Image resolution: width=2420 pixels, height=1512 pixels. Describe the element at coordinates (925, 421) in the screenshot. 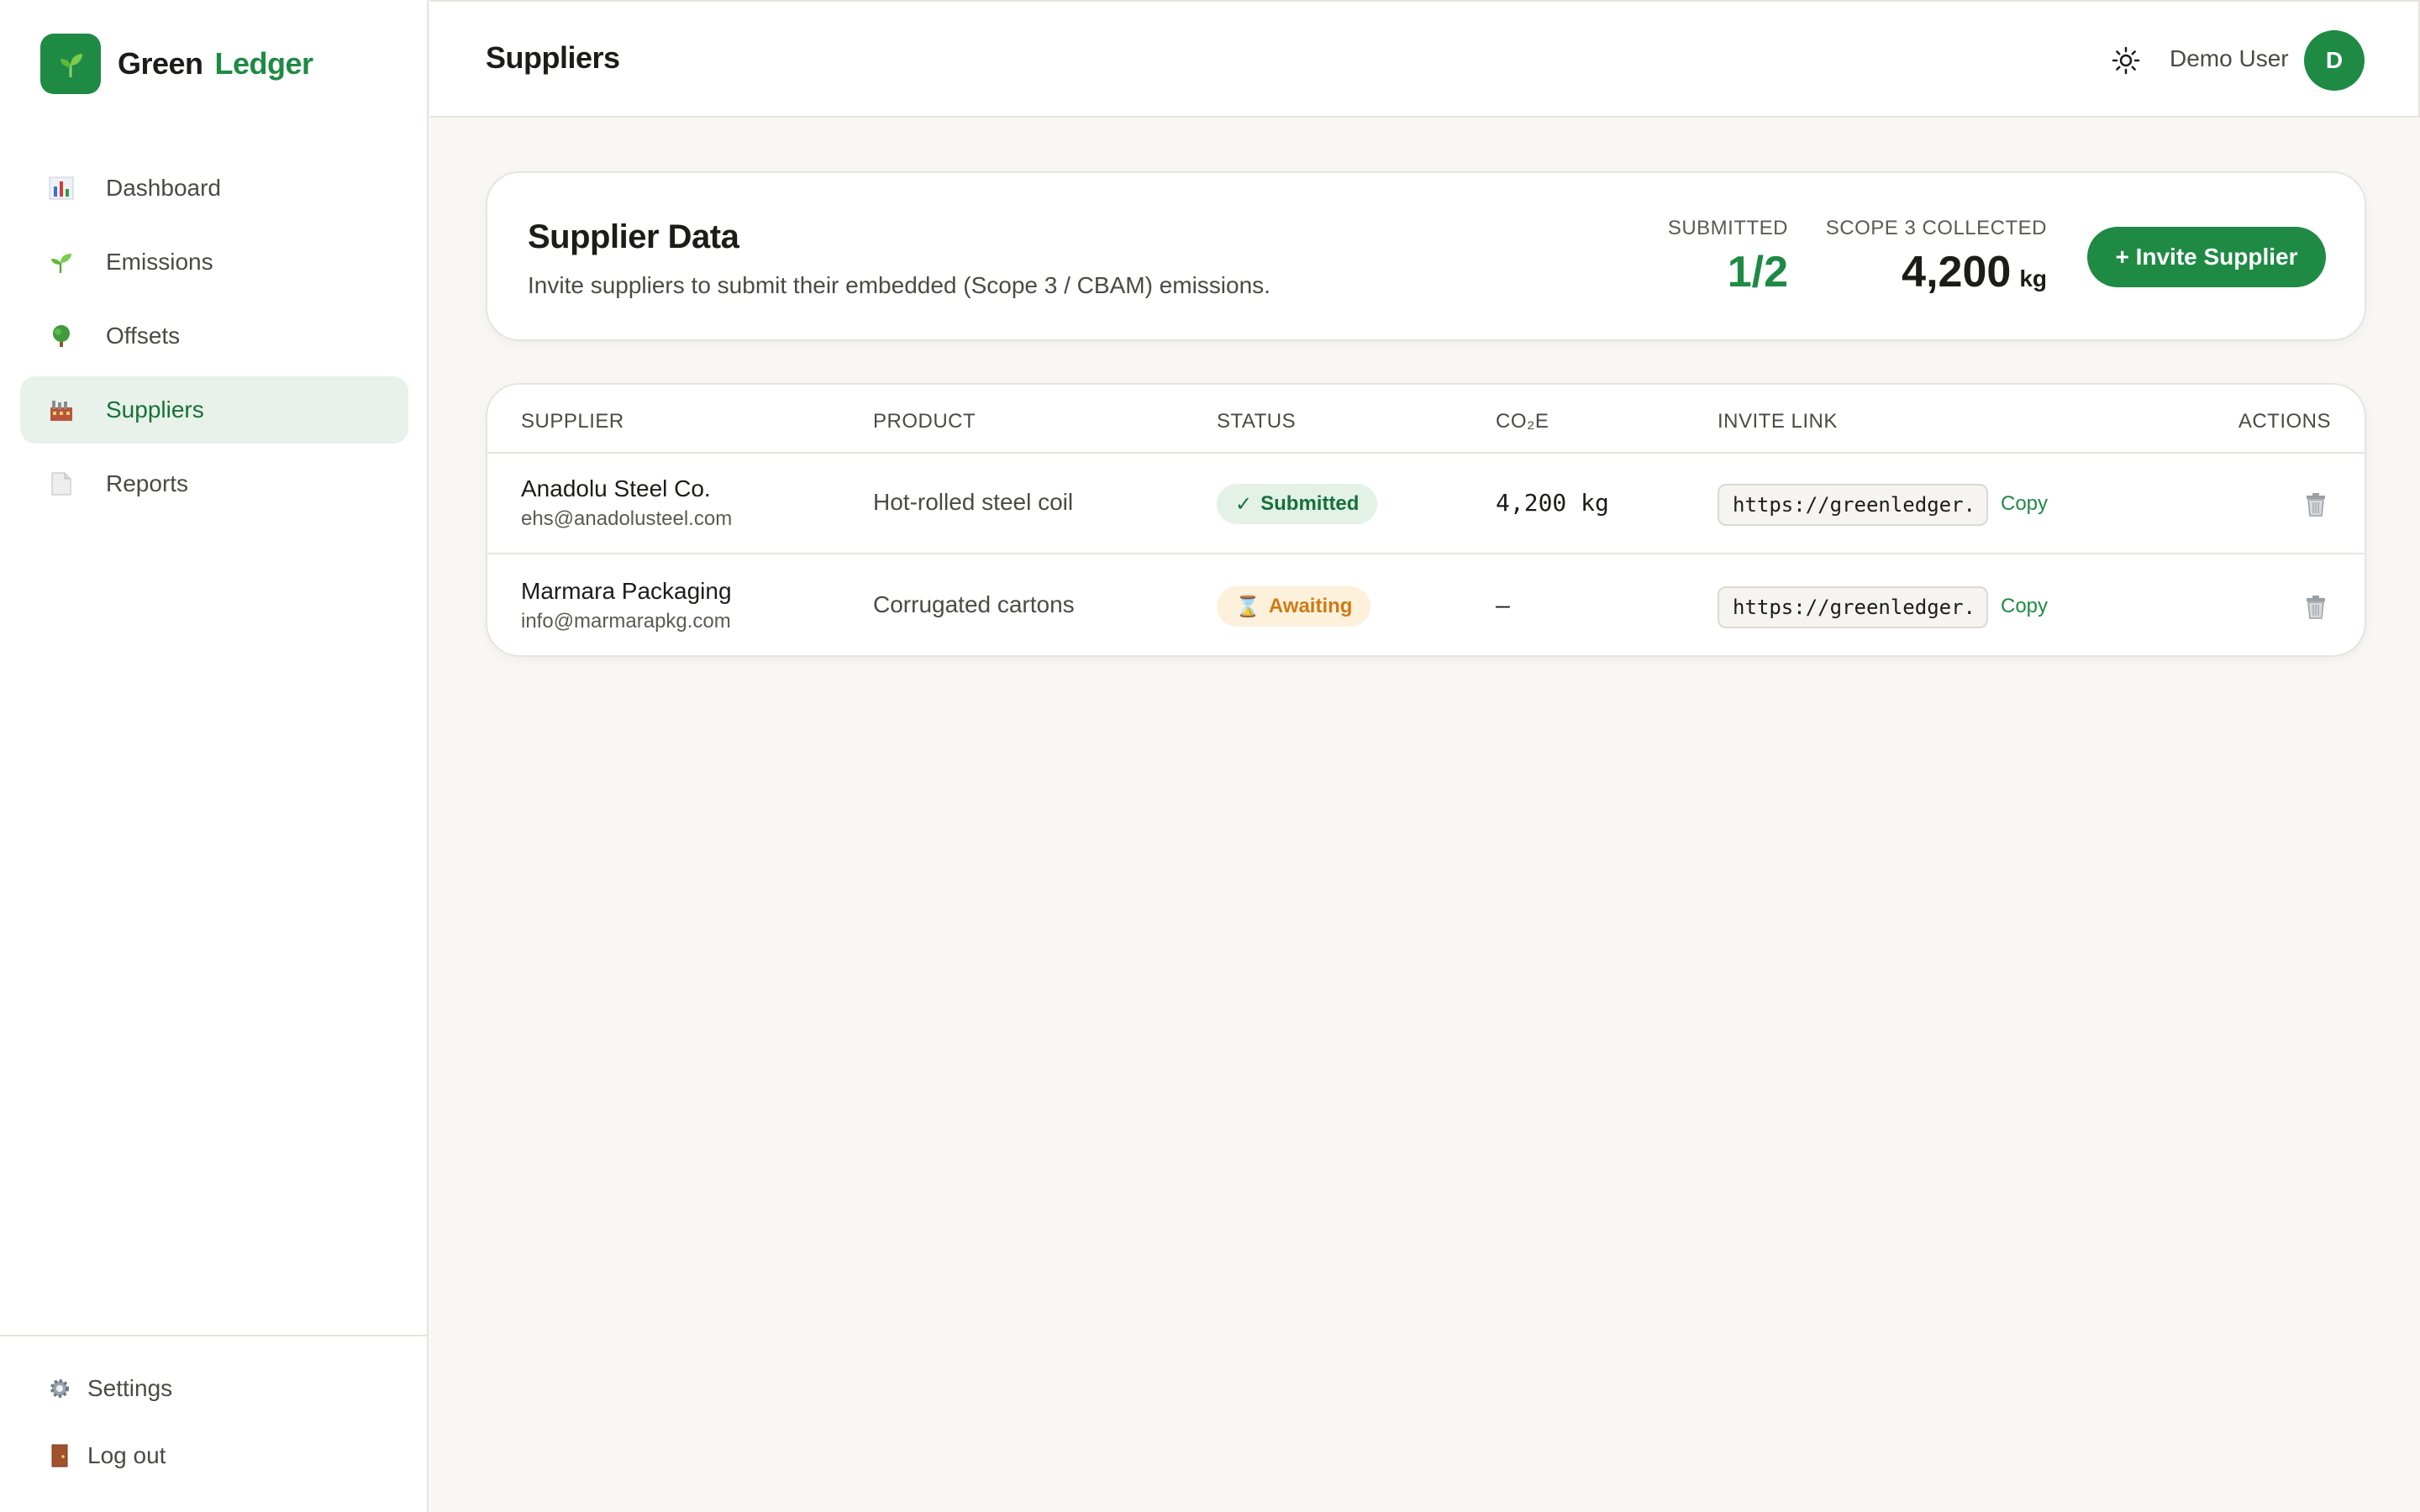

I see `column-header-product: PRODUCT` at that location.